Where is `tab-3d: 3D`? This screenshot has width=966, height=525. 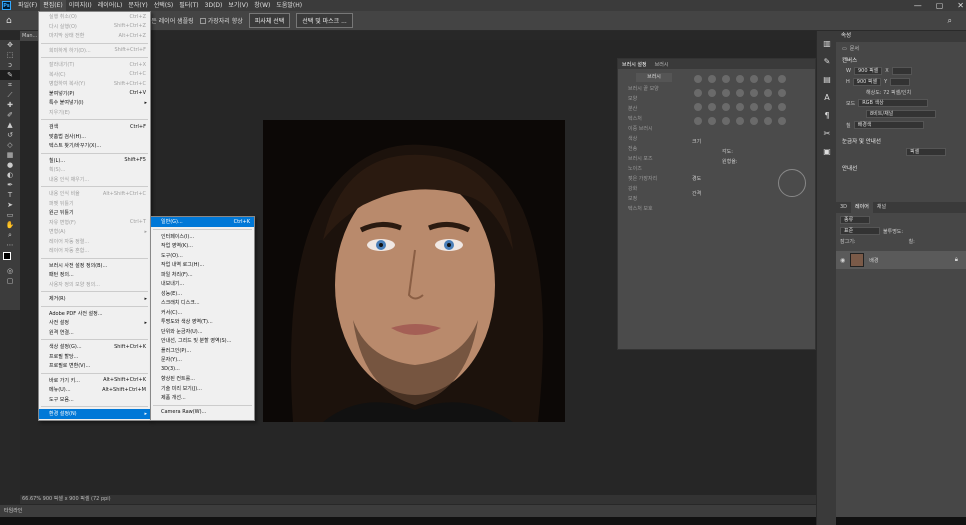 tab-3d: 3D is located at coordinates (843, 207).